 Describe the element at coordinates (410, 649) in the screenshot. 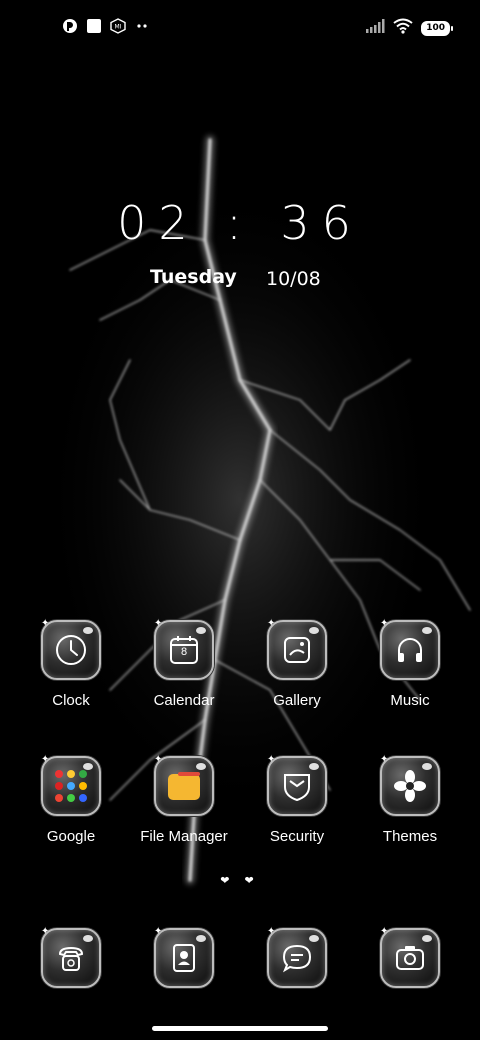

I see `headphones-icon: ✦` at that location.